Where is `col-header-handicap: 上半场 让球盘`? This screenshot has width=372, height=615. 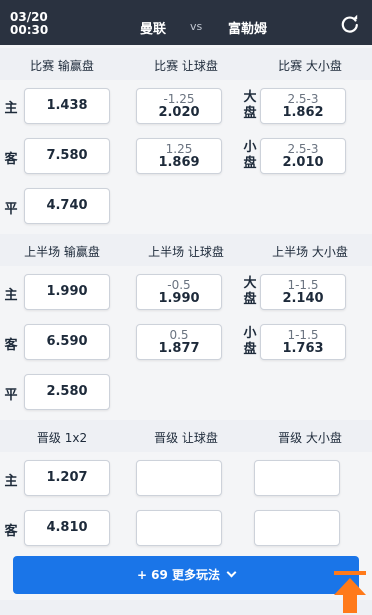 col-header-handicap: 上半场 让球盘 is located at coordinates (186, 252).